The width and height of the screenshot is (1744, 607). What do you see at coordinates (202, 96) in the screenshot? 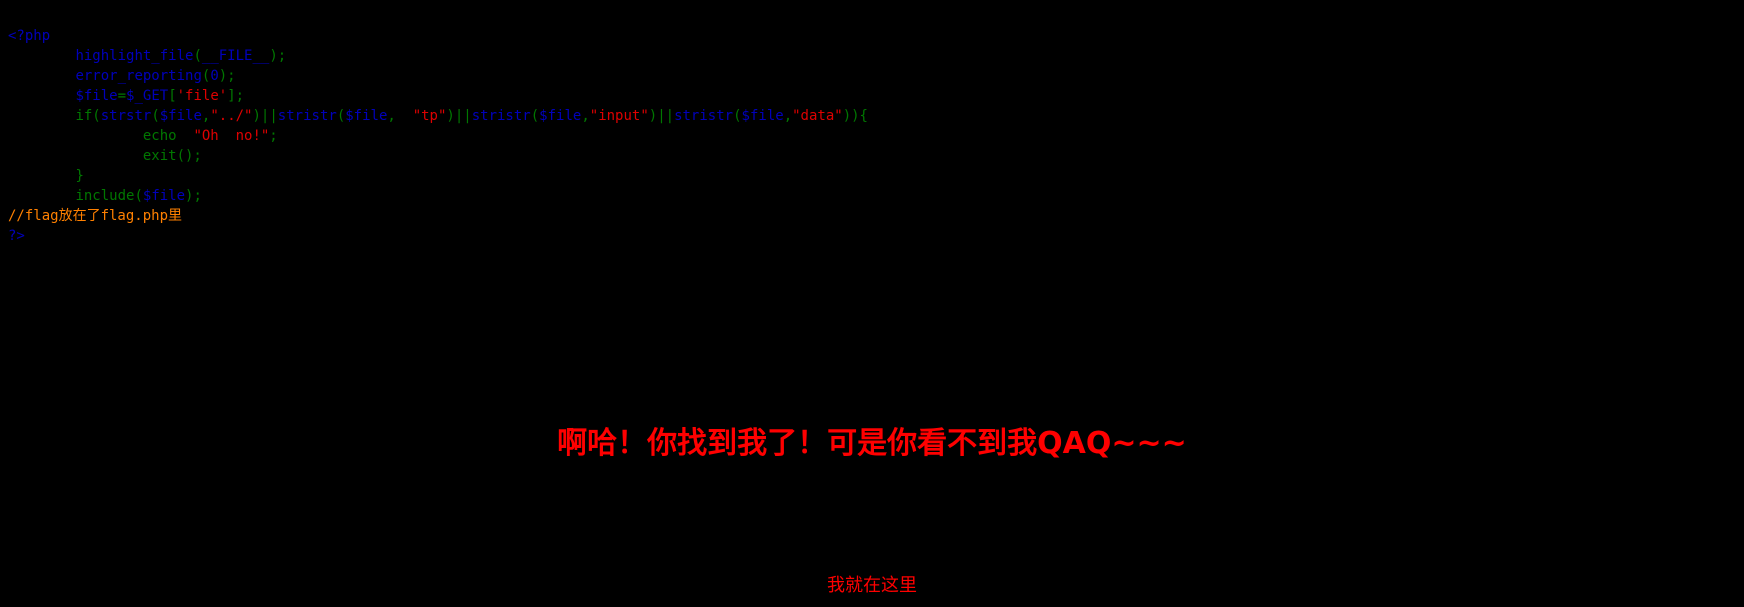
I see `file-key-string: 'file'` at bounding box center [202, 96].